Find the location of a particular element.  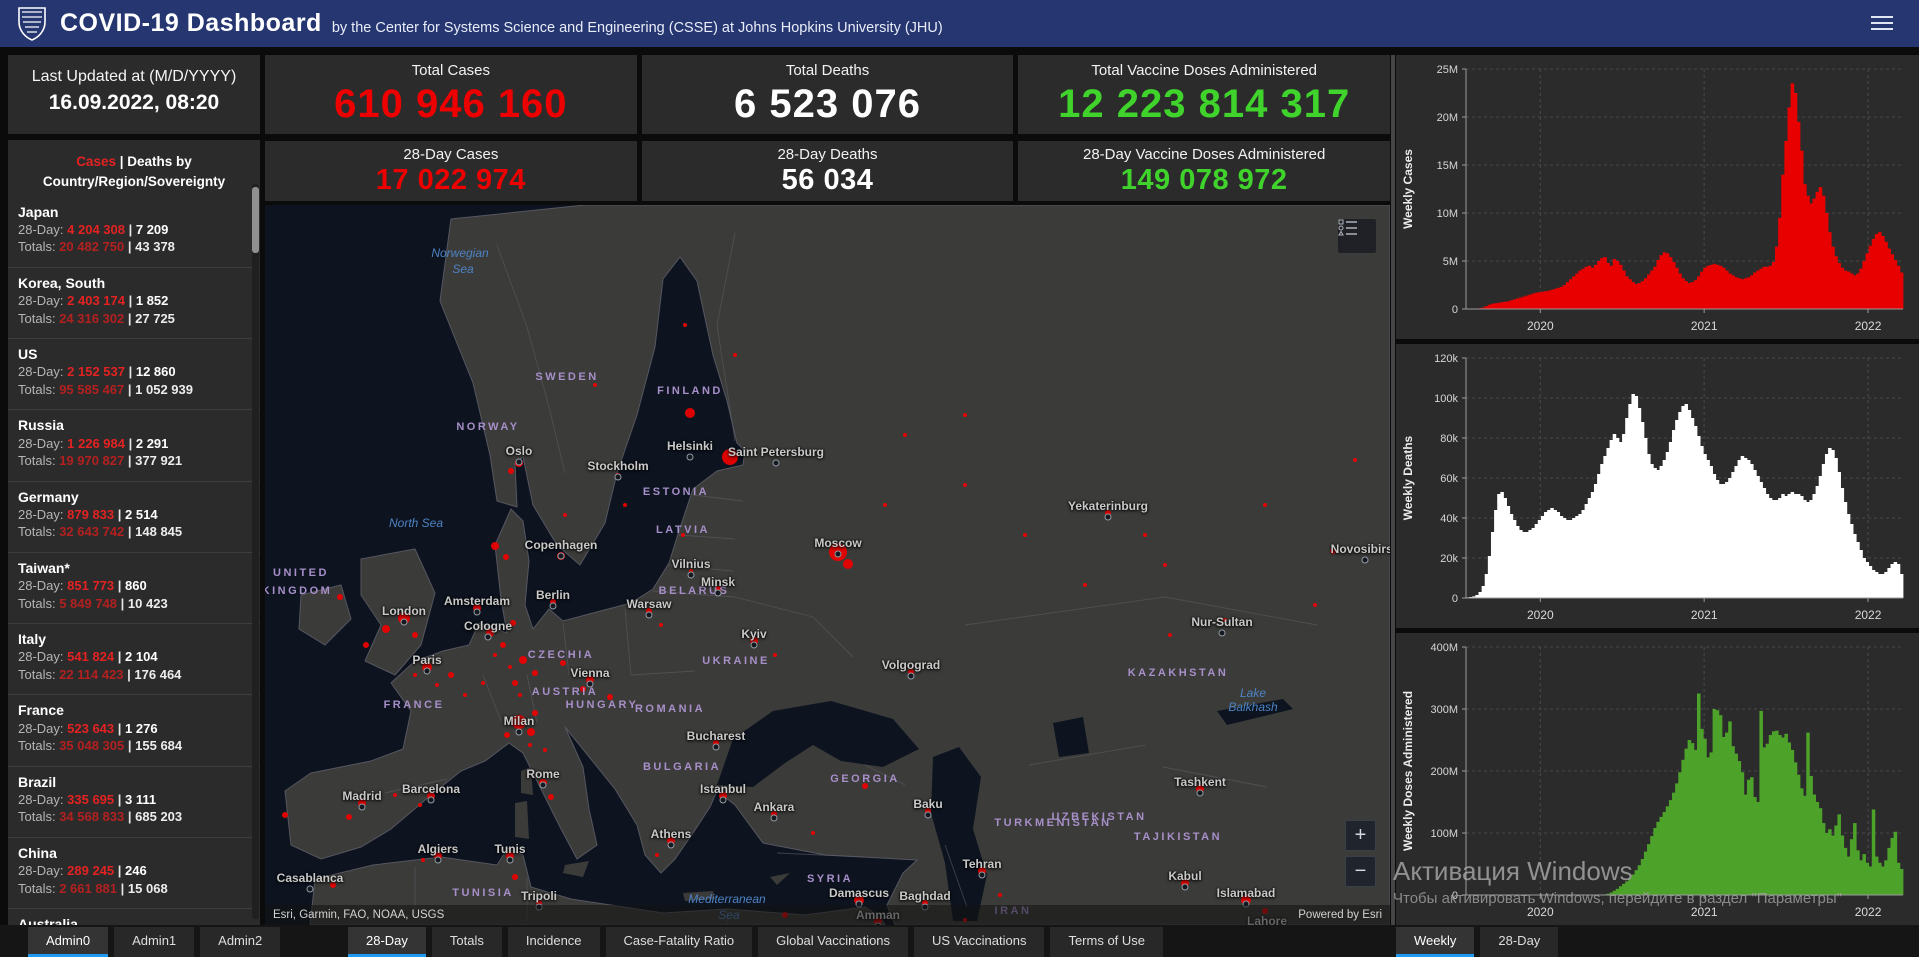

tab-case-fatality-ratio: Case-Fatality Ratio is located at coordinates (679, 942).